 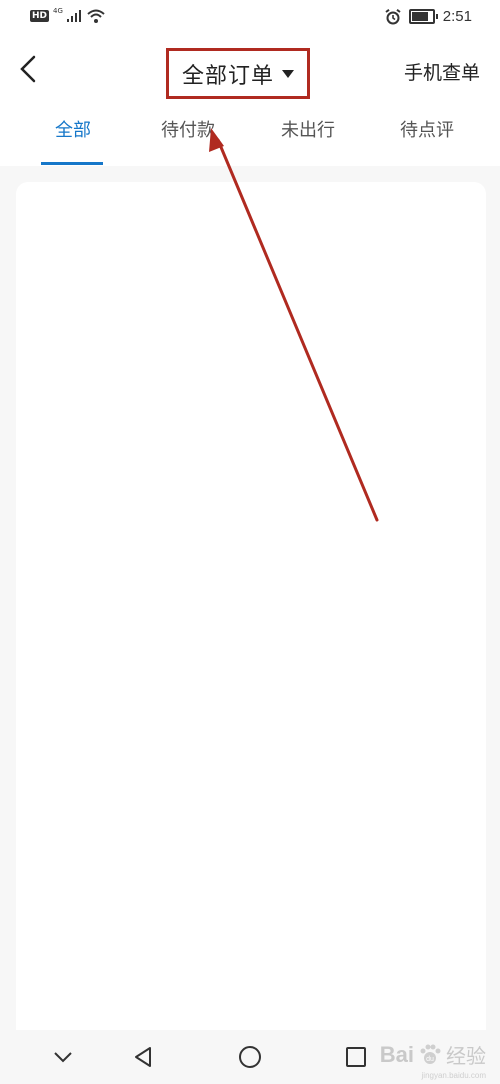 I want to click on watermark-paw-text: du, so click(x=430, y=1059).